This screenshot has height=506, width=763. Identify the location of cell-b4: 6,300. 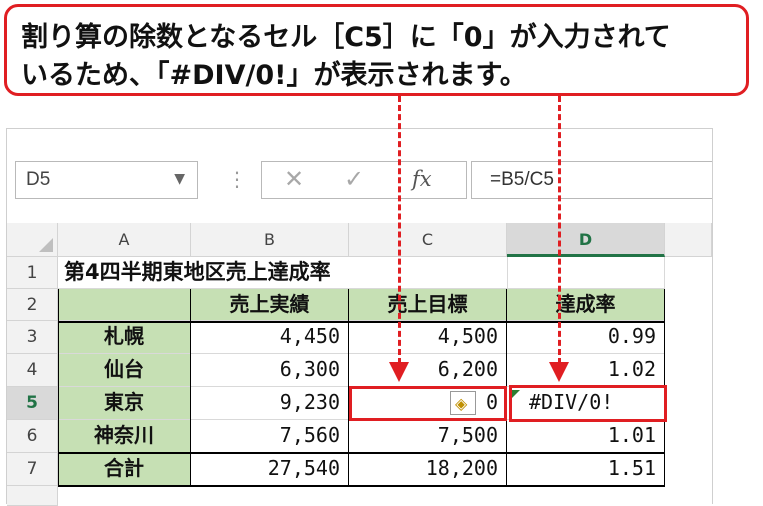
(270, 370).